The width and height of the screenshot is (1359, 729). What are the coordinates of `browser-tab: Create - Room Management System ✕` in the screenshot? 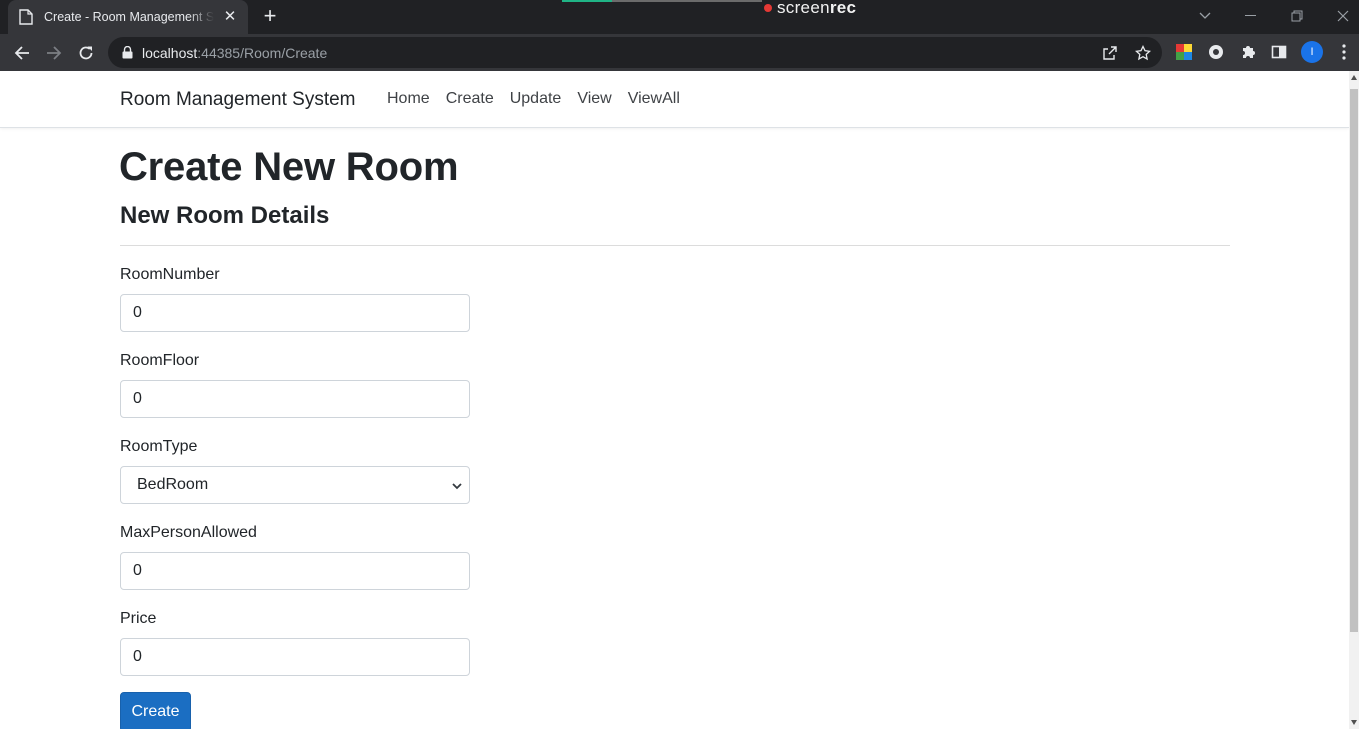 It's located at (128, 17).